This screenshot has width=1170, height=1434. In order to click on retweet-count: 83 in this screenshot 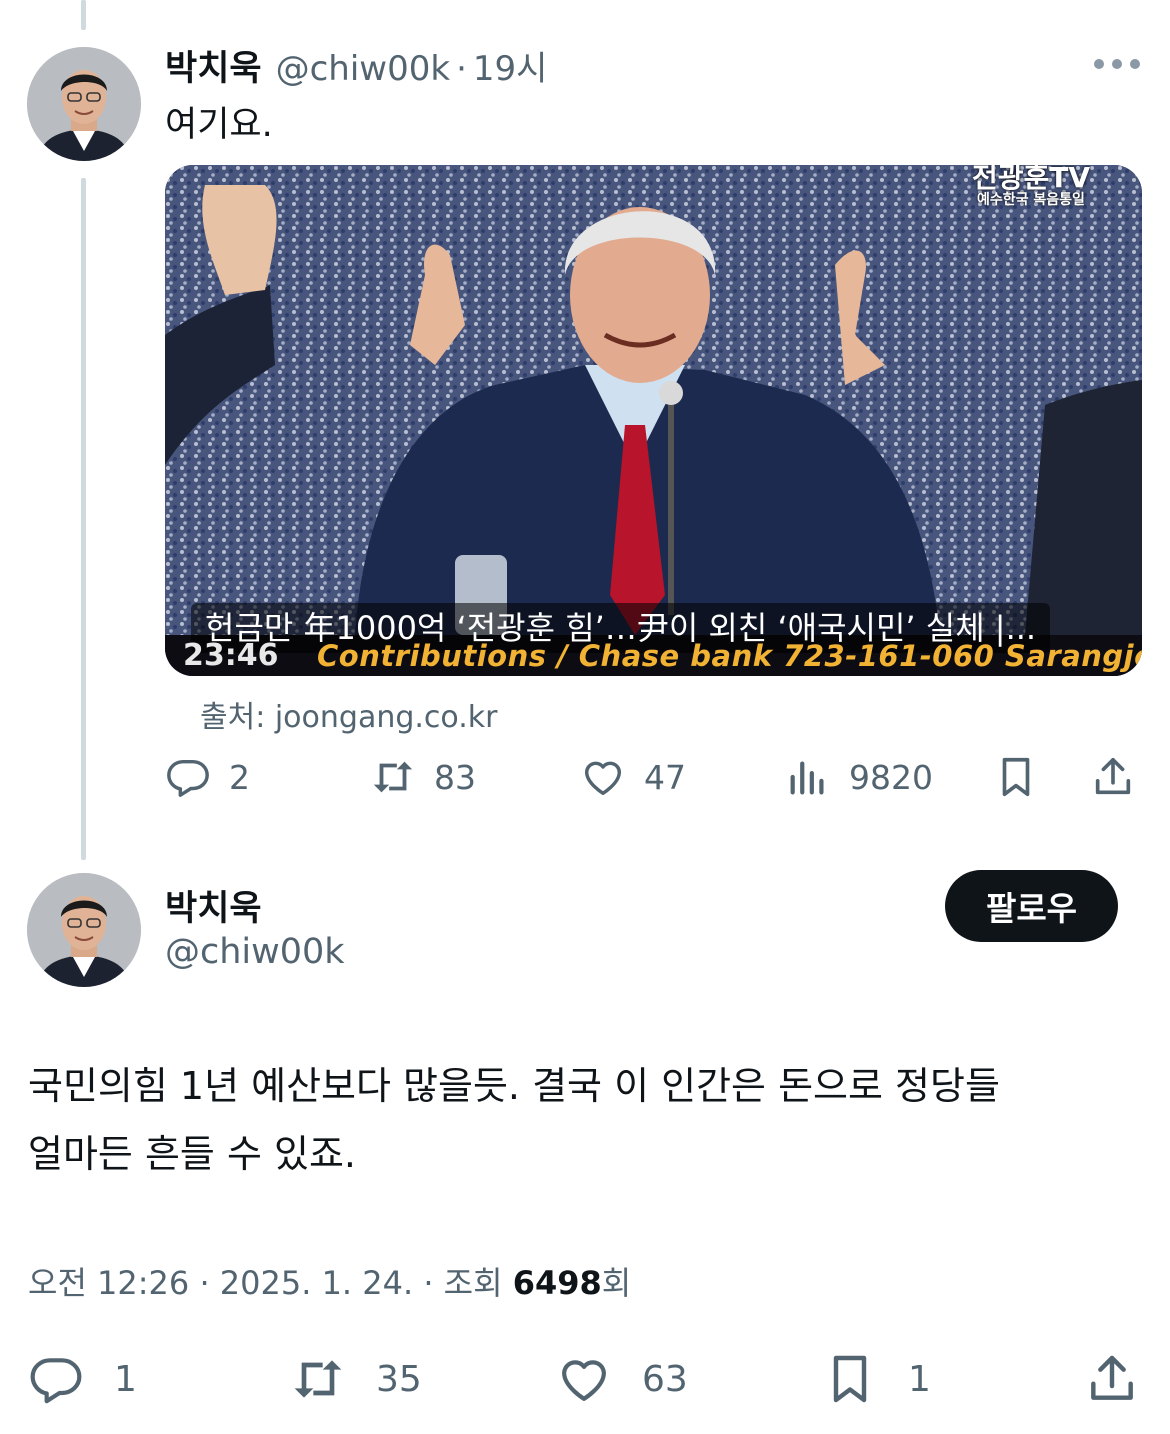, I will do `click(455, 777)`.